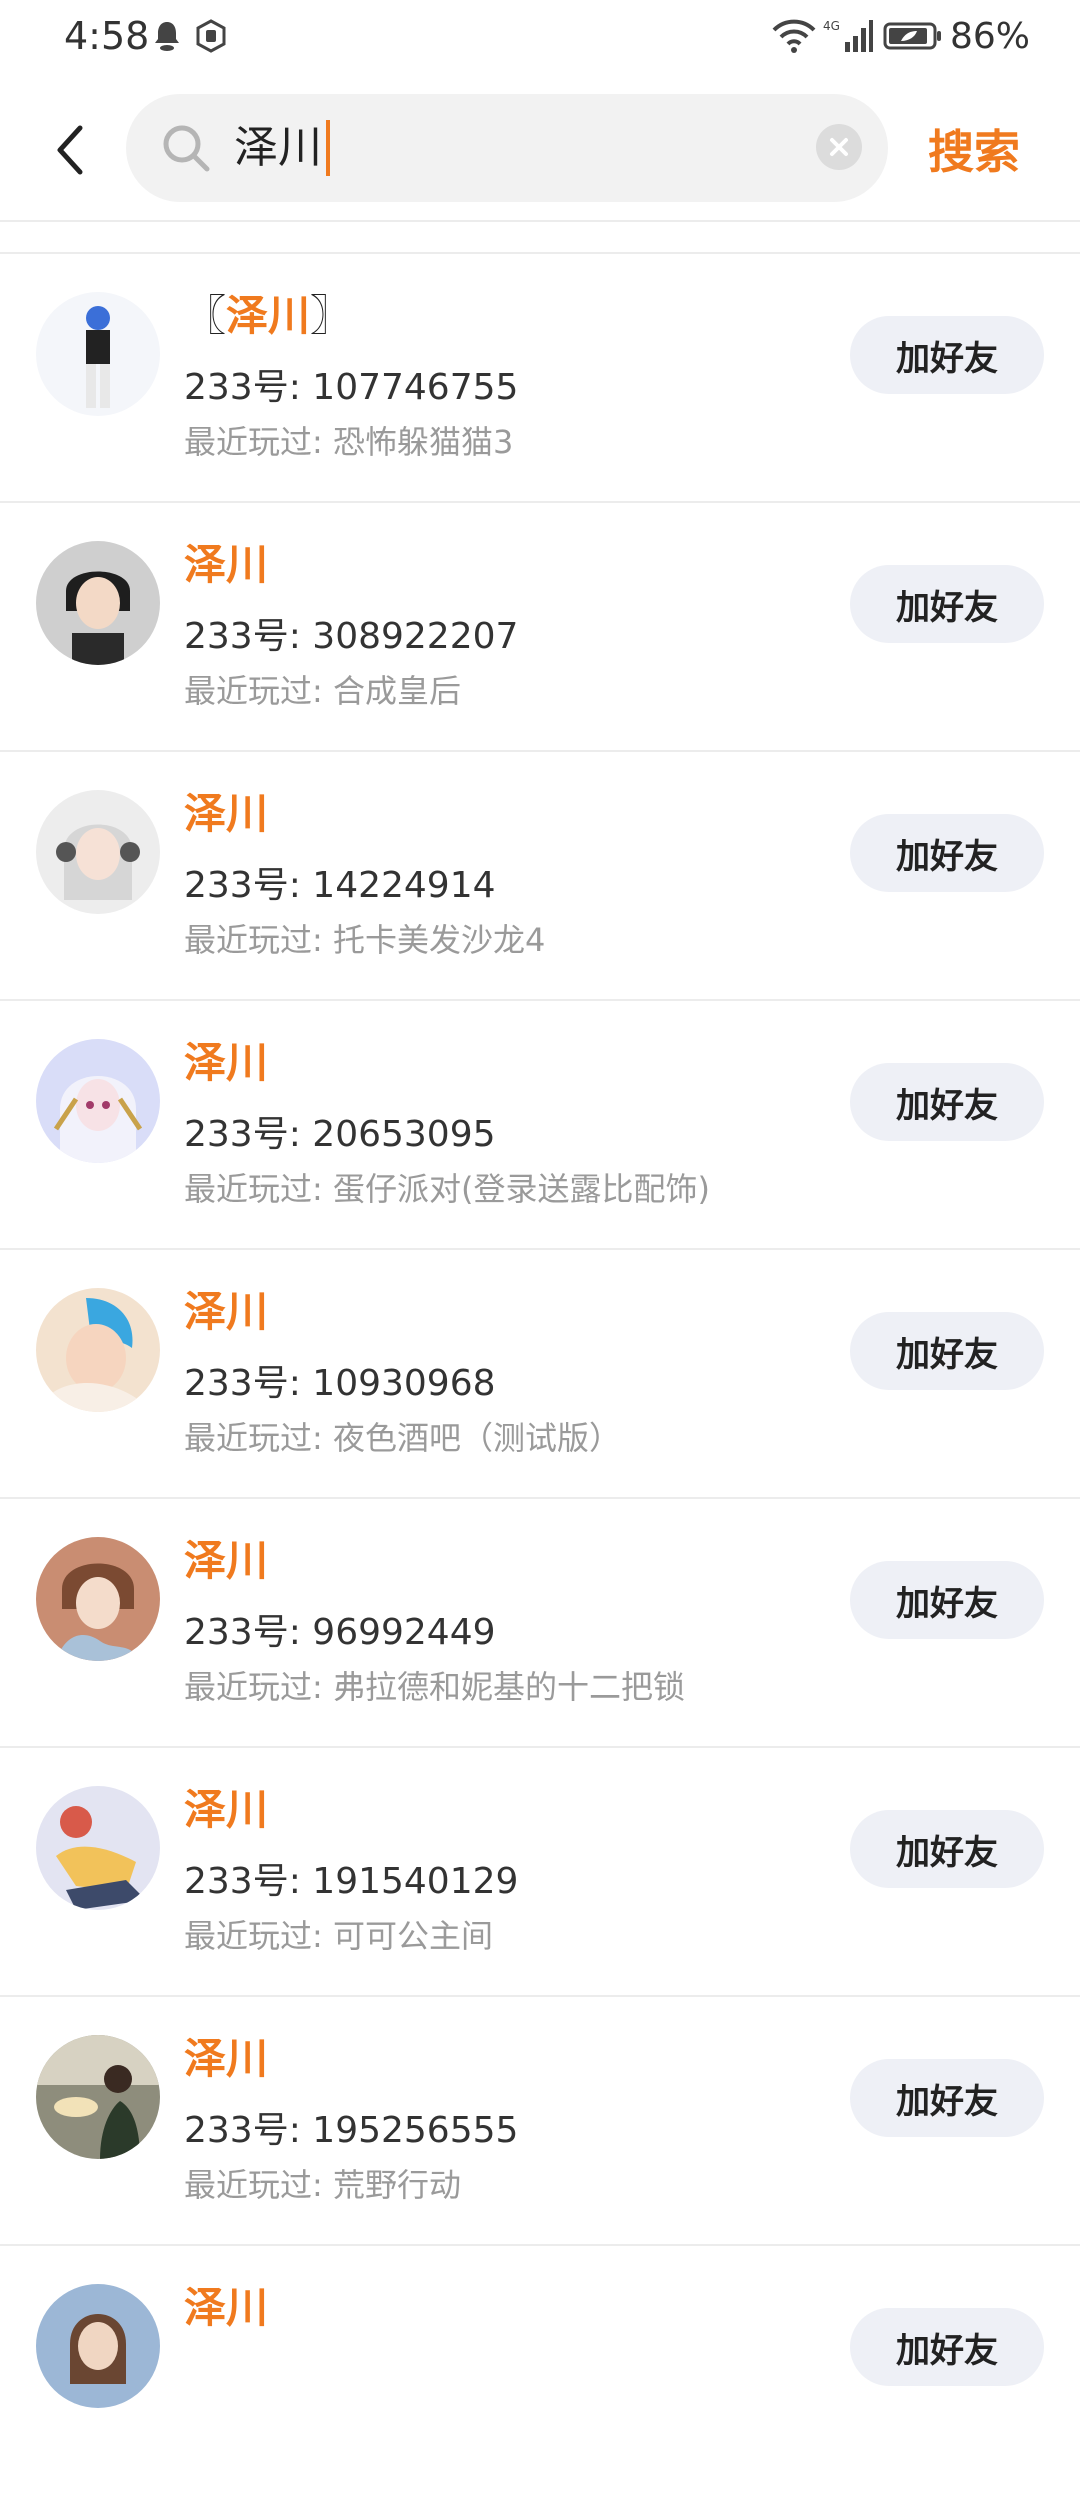 The width and height of the screenshot is (1080, 2493). Describe the element at coordinates (540, 1621) in the screenshot. I see `result-row-6: 泽川 233号: 96992449 最近玩过: 弗拉德和妮基的十二把锁 加好友` at that location.